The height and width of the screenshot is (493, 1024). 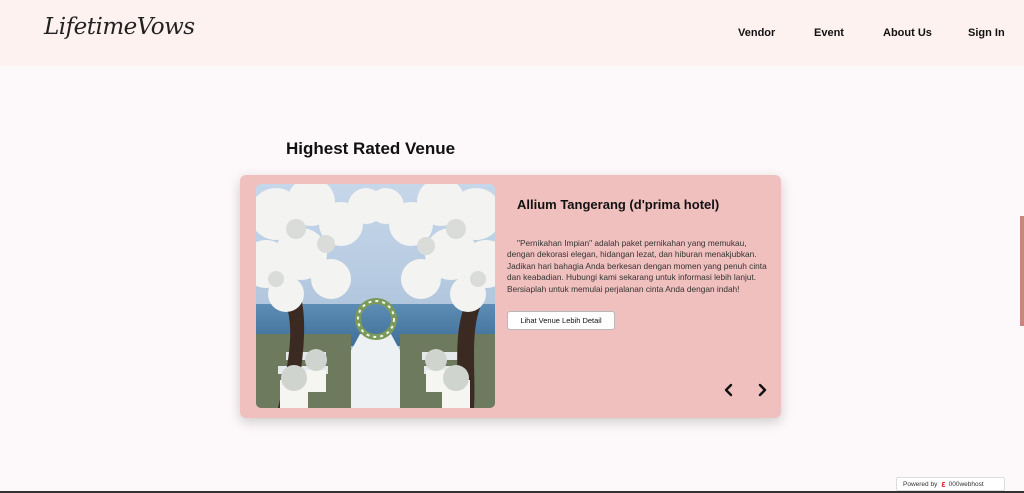 I want to click on section-title: Highest Rated Venue, so click(x=371, y=148).